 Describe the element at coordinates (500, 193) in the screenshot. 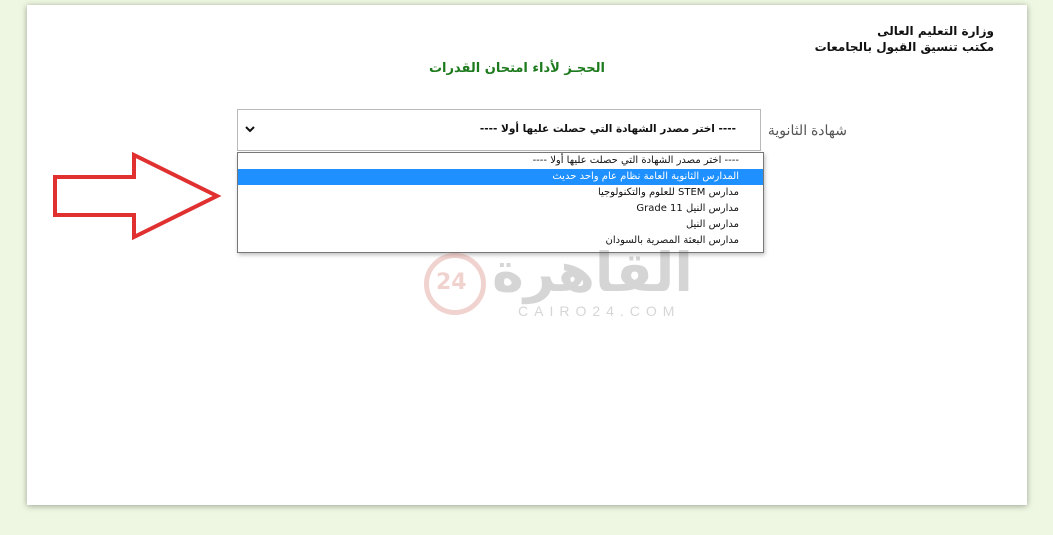

I see `option-stem-schools: مدارس STEM للعلوم والتكنولوجيا` at that location.